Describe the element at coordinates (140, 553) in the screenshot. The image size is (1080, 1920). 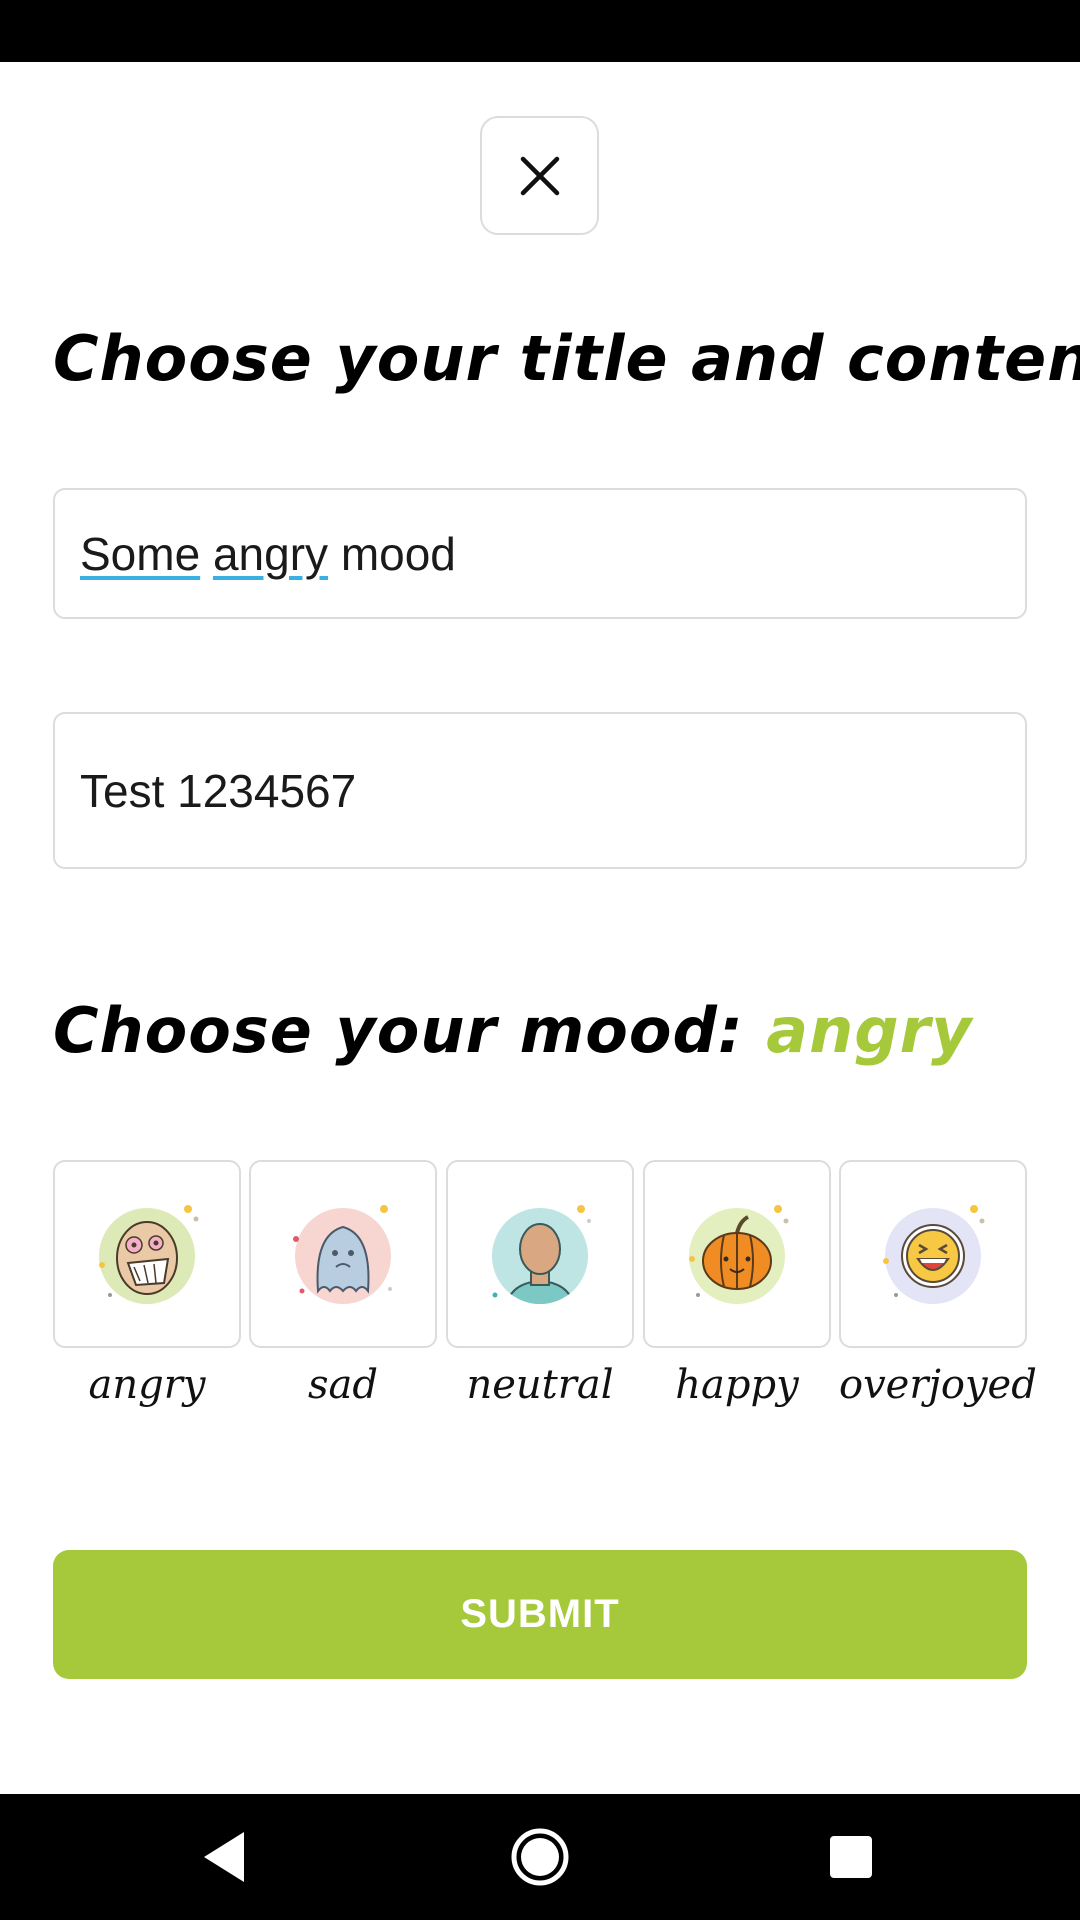
I see `title-word-1: Some` at that location.